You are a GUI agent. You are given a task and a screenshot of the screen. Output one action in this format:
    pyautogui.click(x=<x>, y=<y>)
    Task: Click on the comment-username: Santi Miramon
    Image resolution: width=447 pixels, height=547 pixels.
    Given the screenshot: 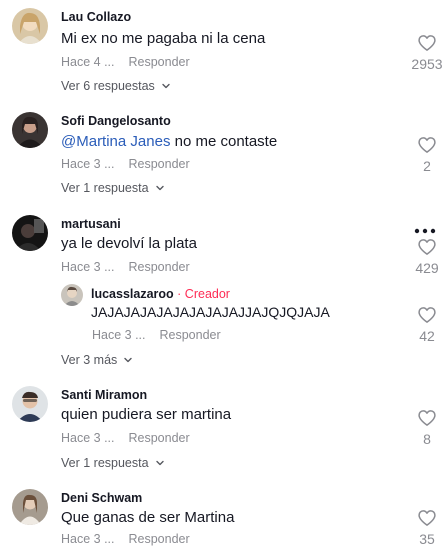 What is the action you would take?
    pyautogui.click(x=104, y=395)
    